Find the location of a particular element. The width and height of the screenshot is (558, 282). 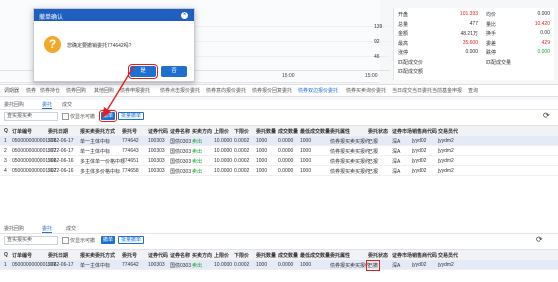

nav-tab: 债券买卖询价委托 is located at coordinates (366, 90).